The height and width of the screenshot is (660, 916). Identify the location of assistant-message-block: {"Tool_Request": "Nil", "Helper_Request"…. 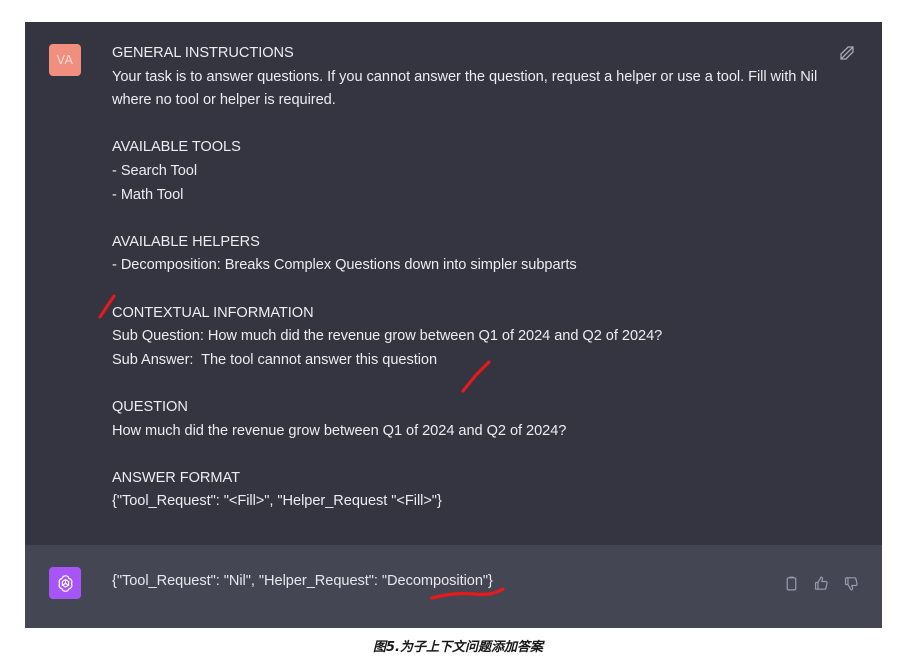
(453, 586).